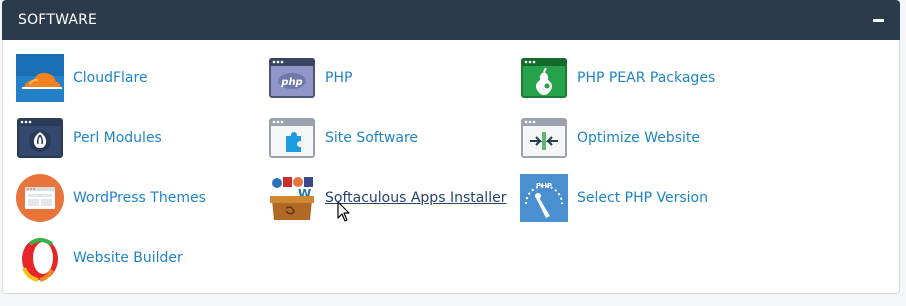 This screenshot has width=906, height=306. I want to click on cloudflare-link: CloudFlare, so click(82, 78).